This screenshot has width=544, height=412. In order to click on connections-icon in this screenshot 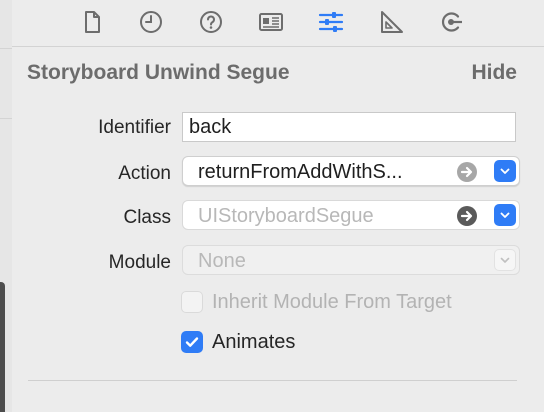, I will do `click(451, 22)`.